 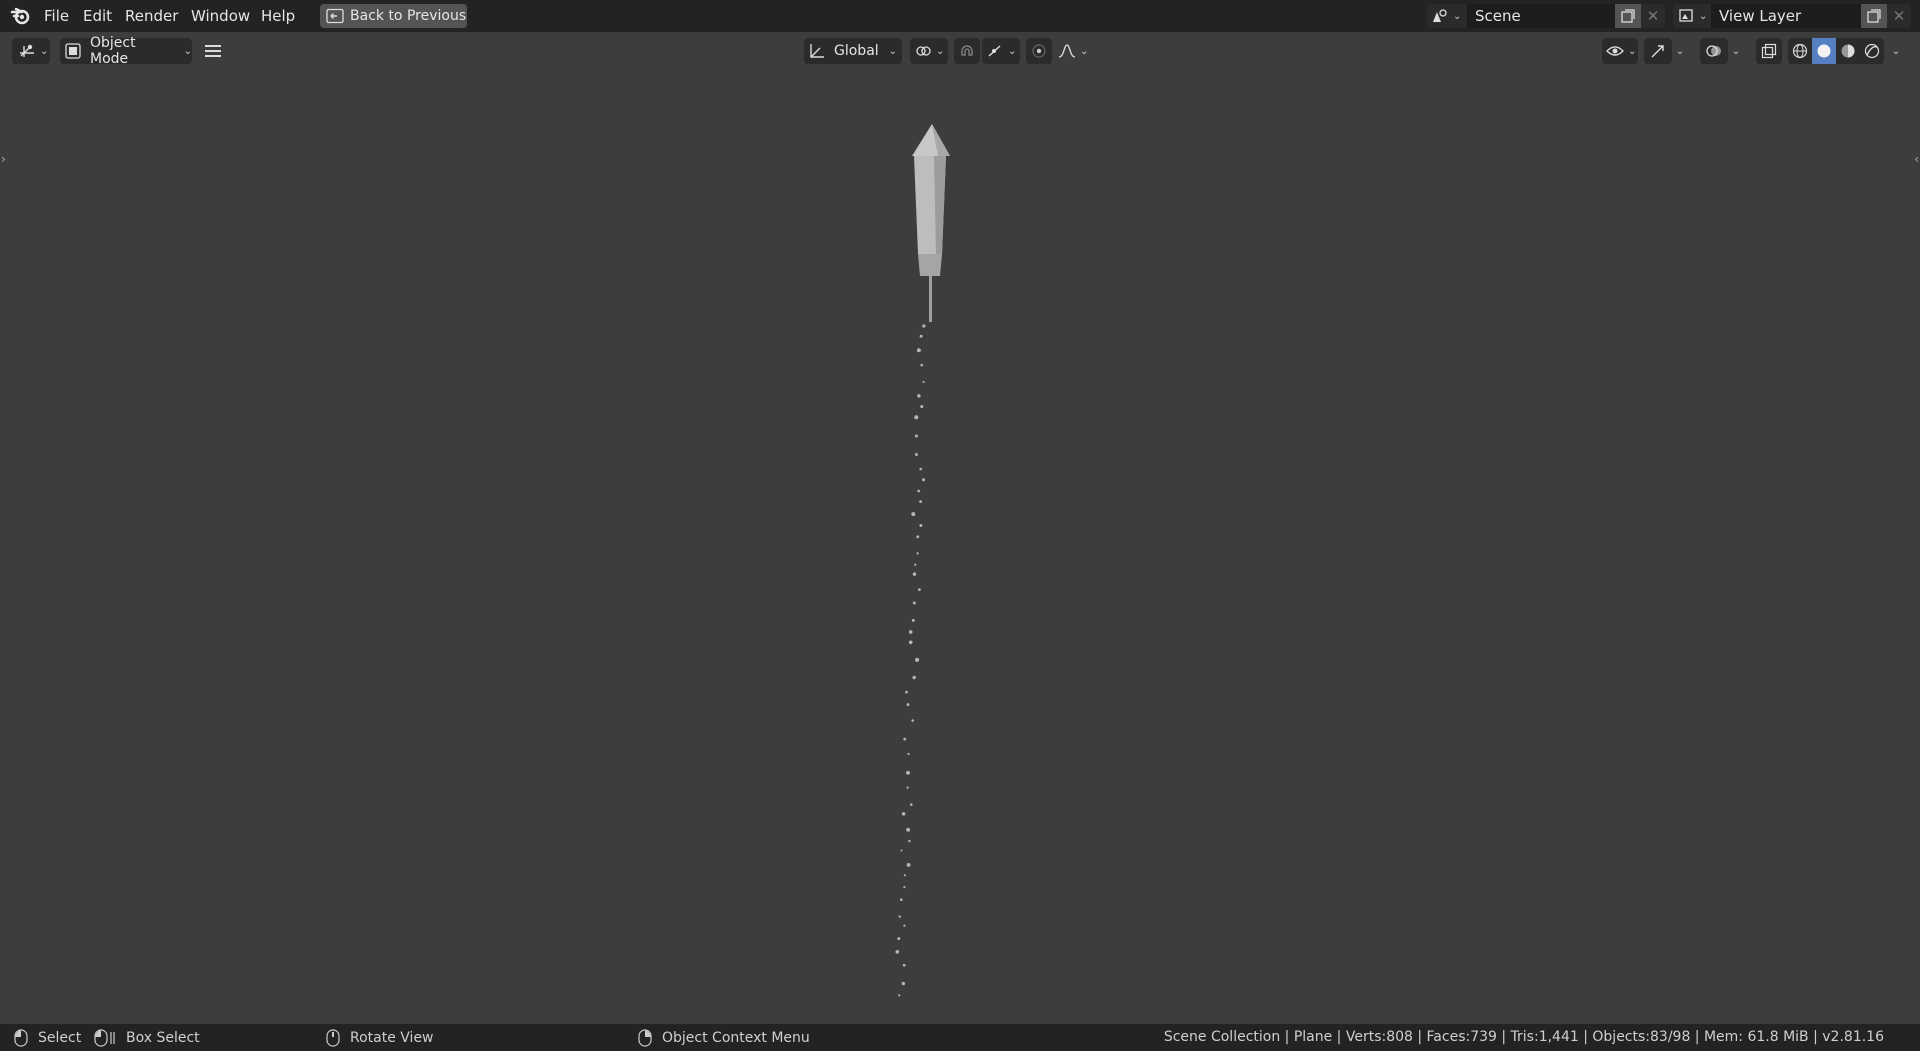 I want to click on overlays-dropdown: ⌄, so click(x=1736, y=51).